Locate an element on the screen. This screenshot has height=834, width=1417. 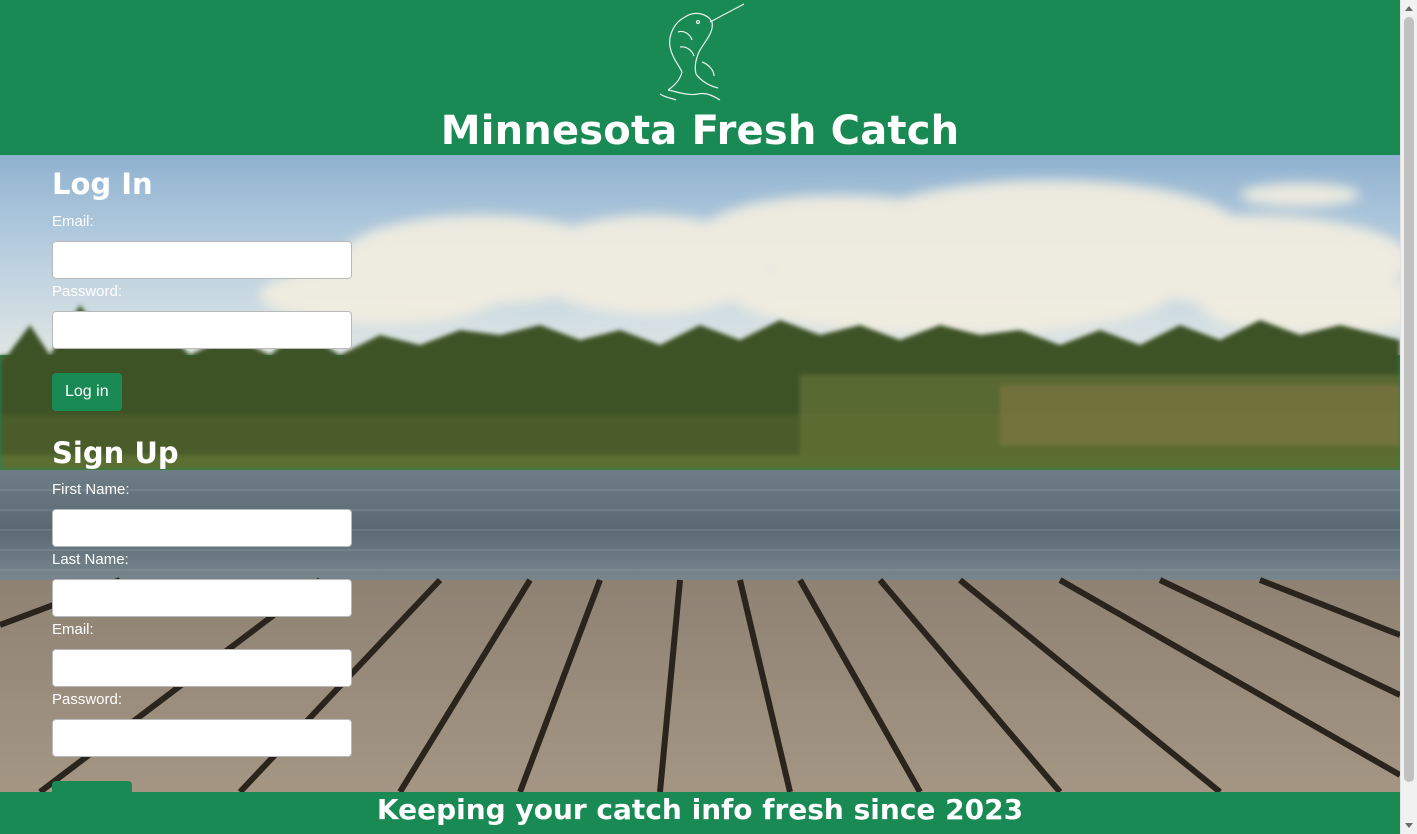
site-footer: Keeping your catch info fresh since 2023 is located at coordinates (700, 813).